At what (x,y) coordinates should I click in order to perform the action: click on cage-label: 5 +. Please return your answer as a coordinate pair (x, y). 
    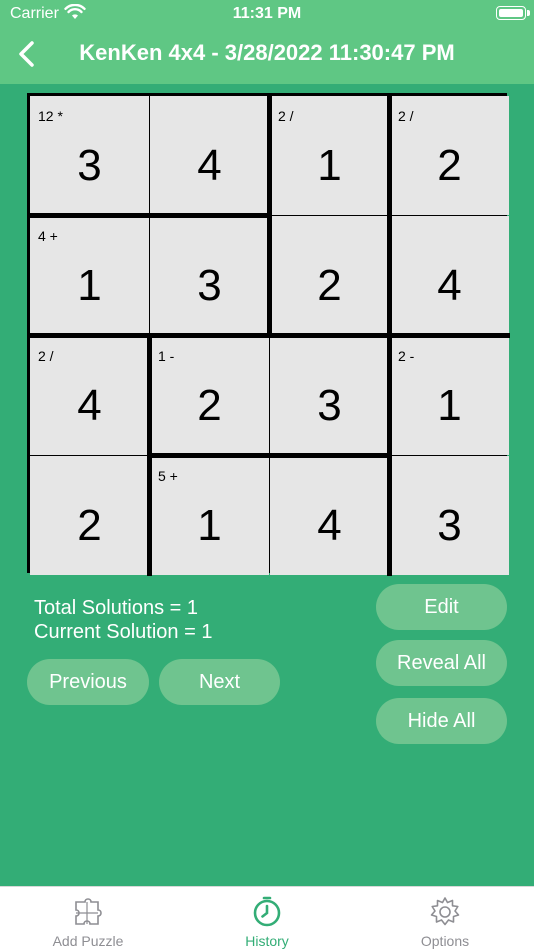
    Looking at the image, I should click on (168, 476).